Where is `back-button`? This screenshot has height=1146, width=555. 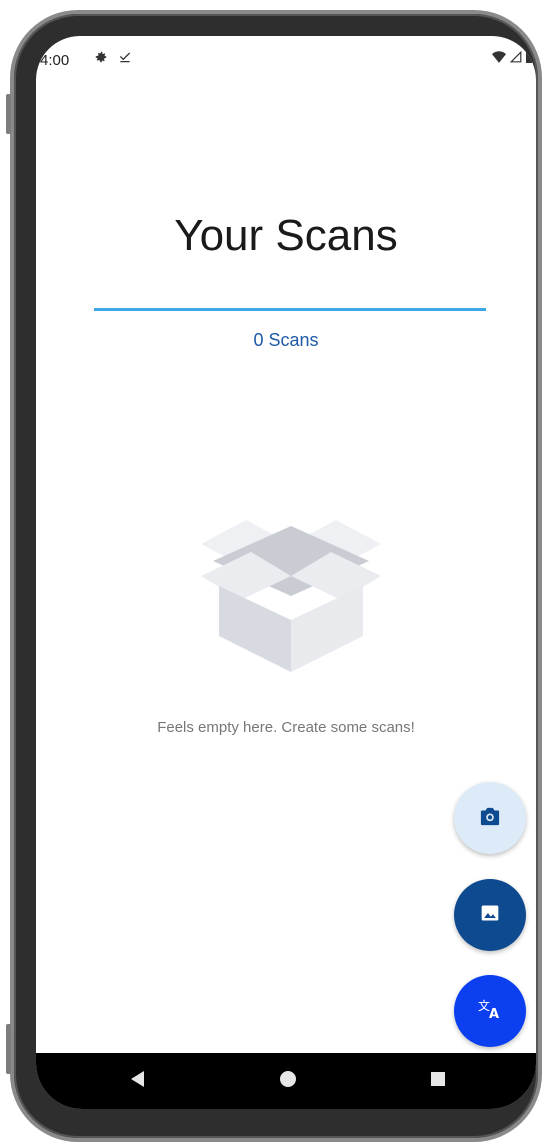
back-button is located at coordinates (138, 1081).